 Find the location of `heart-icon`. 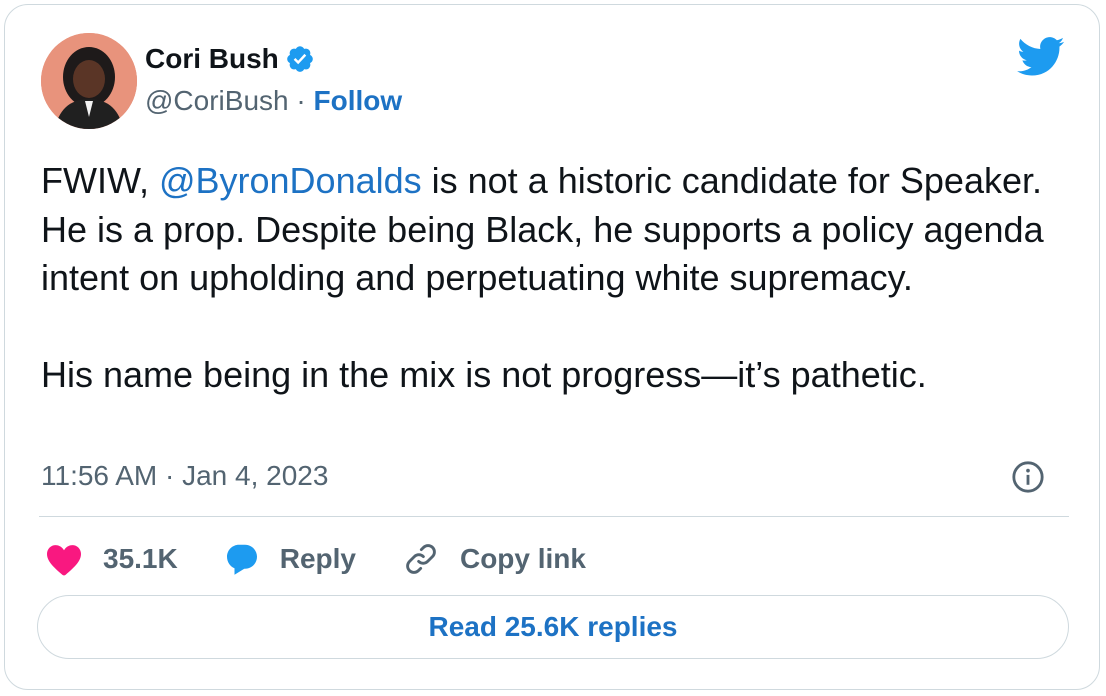

heart-icon is located at coordinates (64, 560).